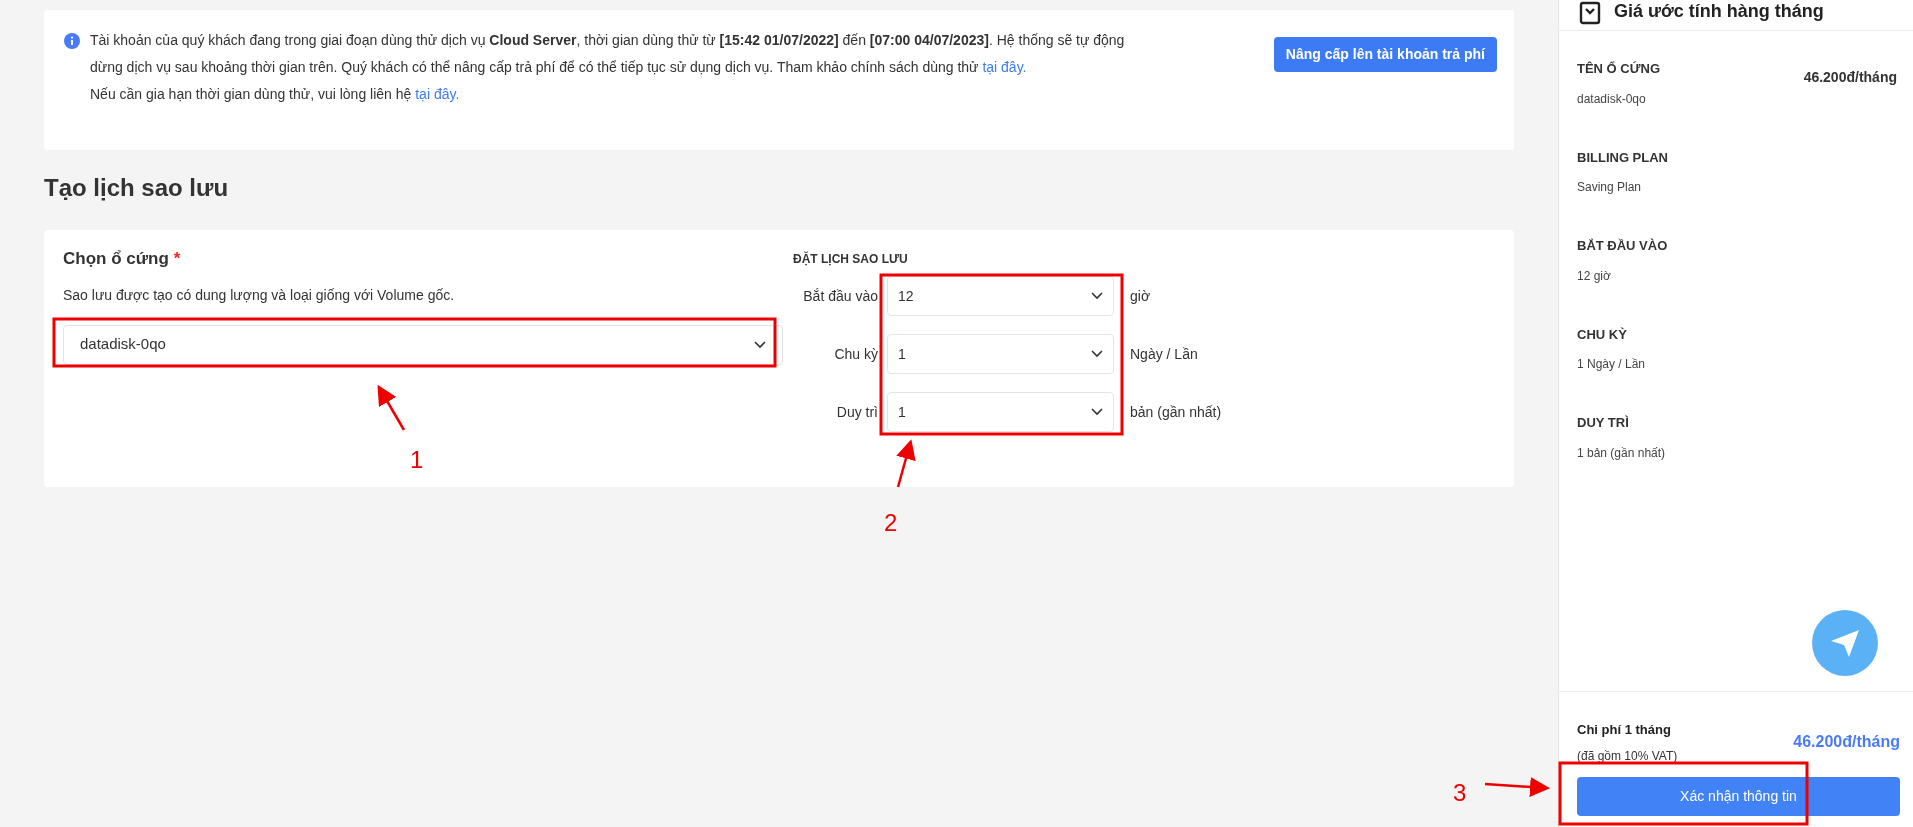  What do you see at coordinates (275, 94) in the screenshot?
I see `notice-text: Nếu cần gia hạn thời gian dùng thử, vui lòng liên hệ tại đây.` at bounding box center [275, 94].